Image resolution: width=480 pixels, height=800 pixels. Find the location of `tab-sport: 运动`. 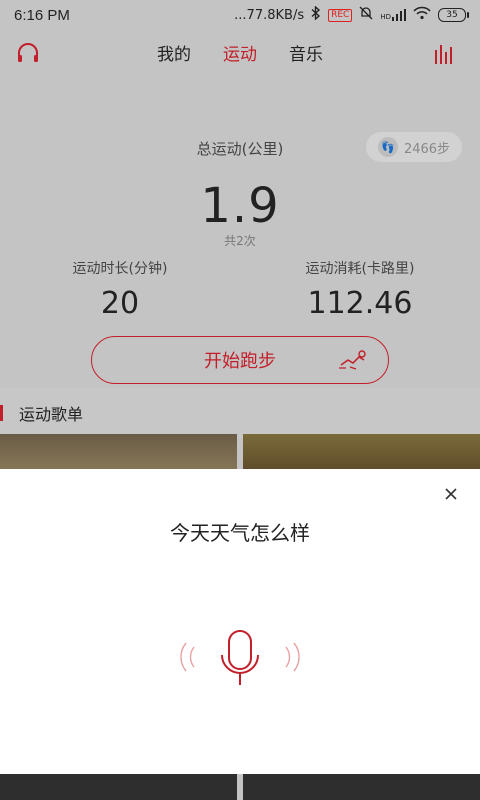

tab-sport: 运动 is located at coordinates (240, 52).